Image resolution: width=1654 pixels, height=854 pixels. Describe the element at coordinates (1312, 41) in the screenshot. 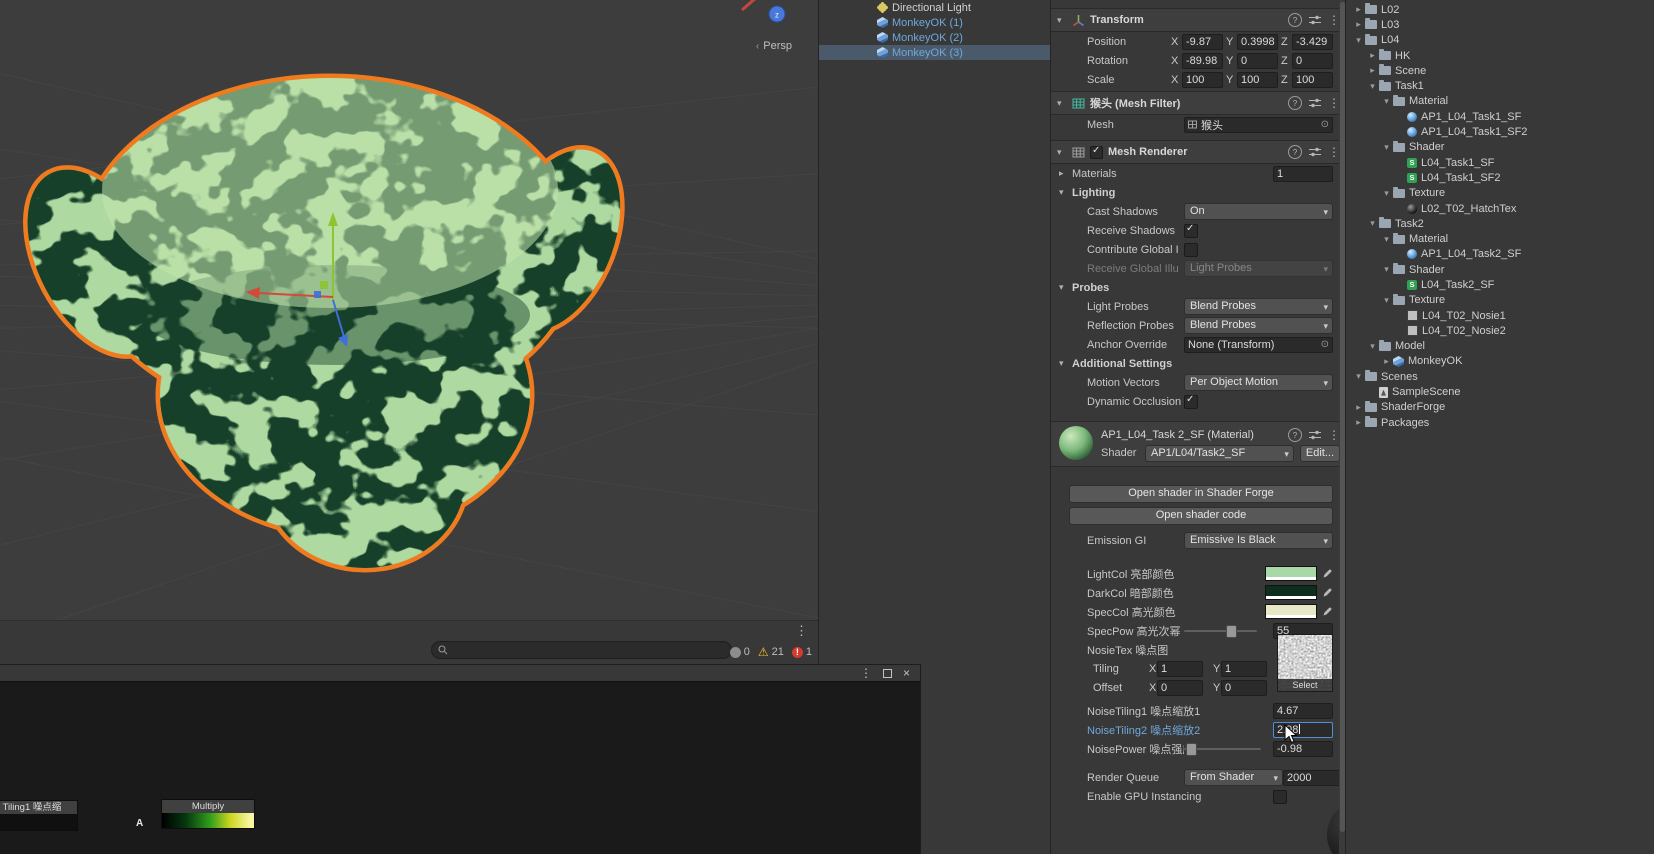

I see `position-z-field: -3.429` at that location.